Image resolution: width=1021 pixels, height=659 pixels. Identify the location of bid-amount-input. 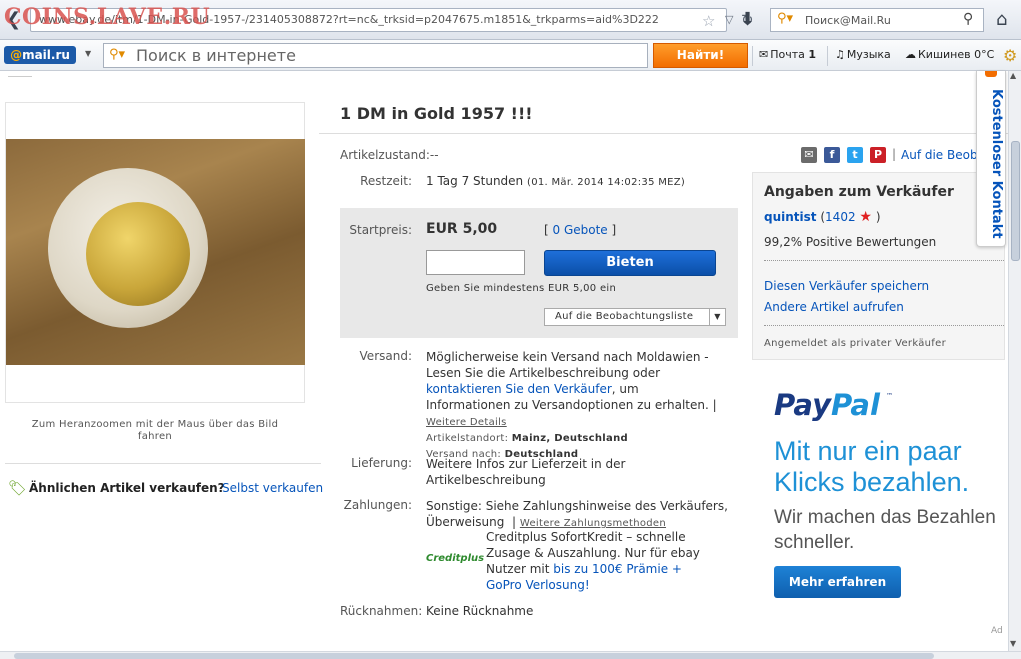
(475, 262).